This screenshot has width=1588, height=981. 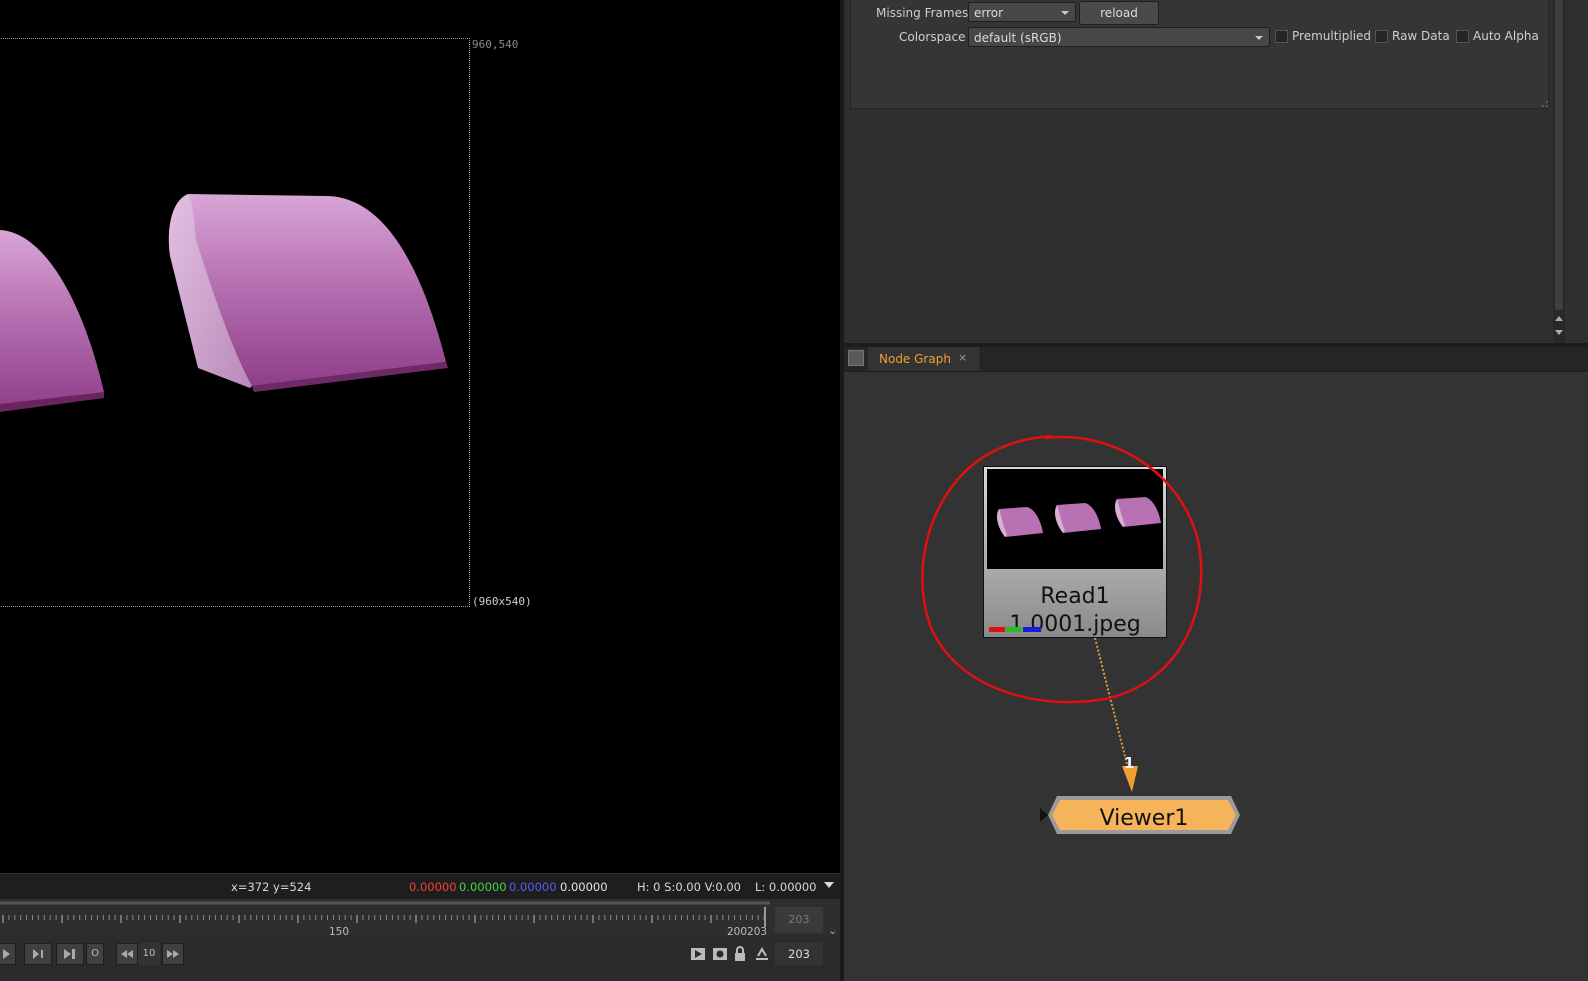 I want to click on viewer-node-name: Viewer1, so click(x=1144, y=818).